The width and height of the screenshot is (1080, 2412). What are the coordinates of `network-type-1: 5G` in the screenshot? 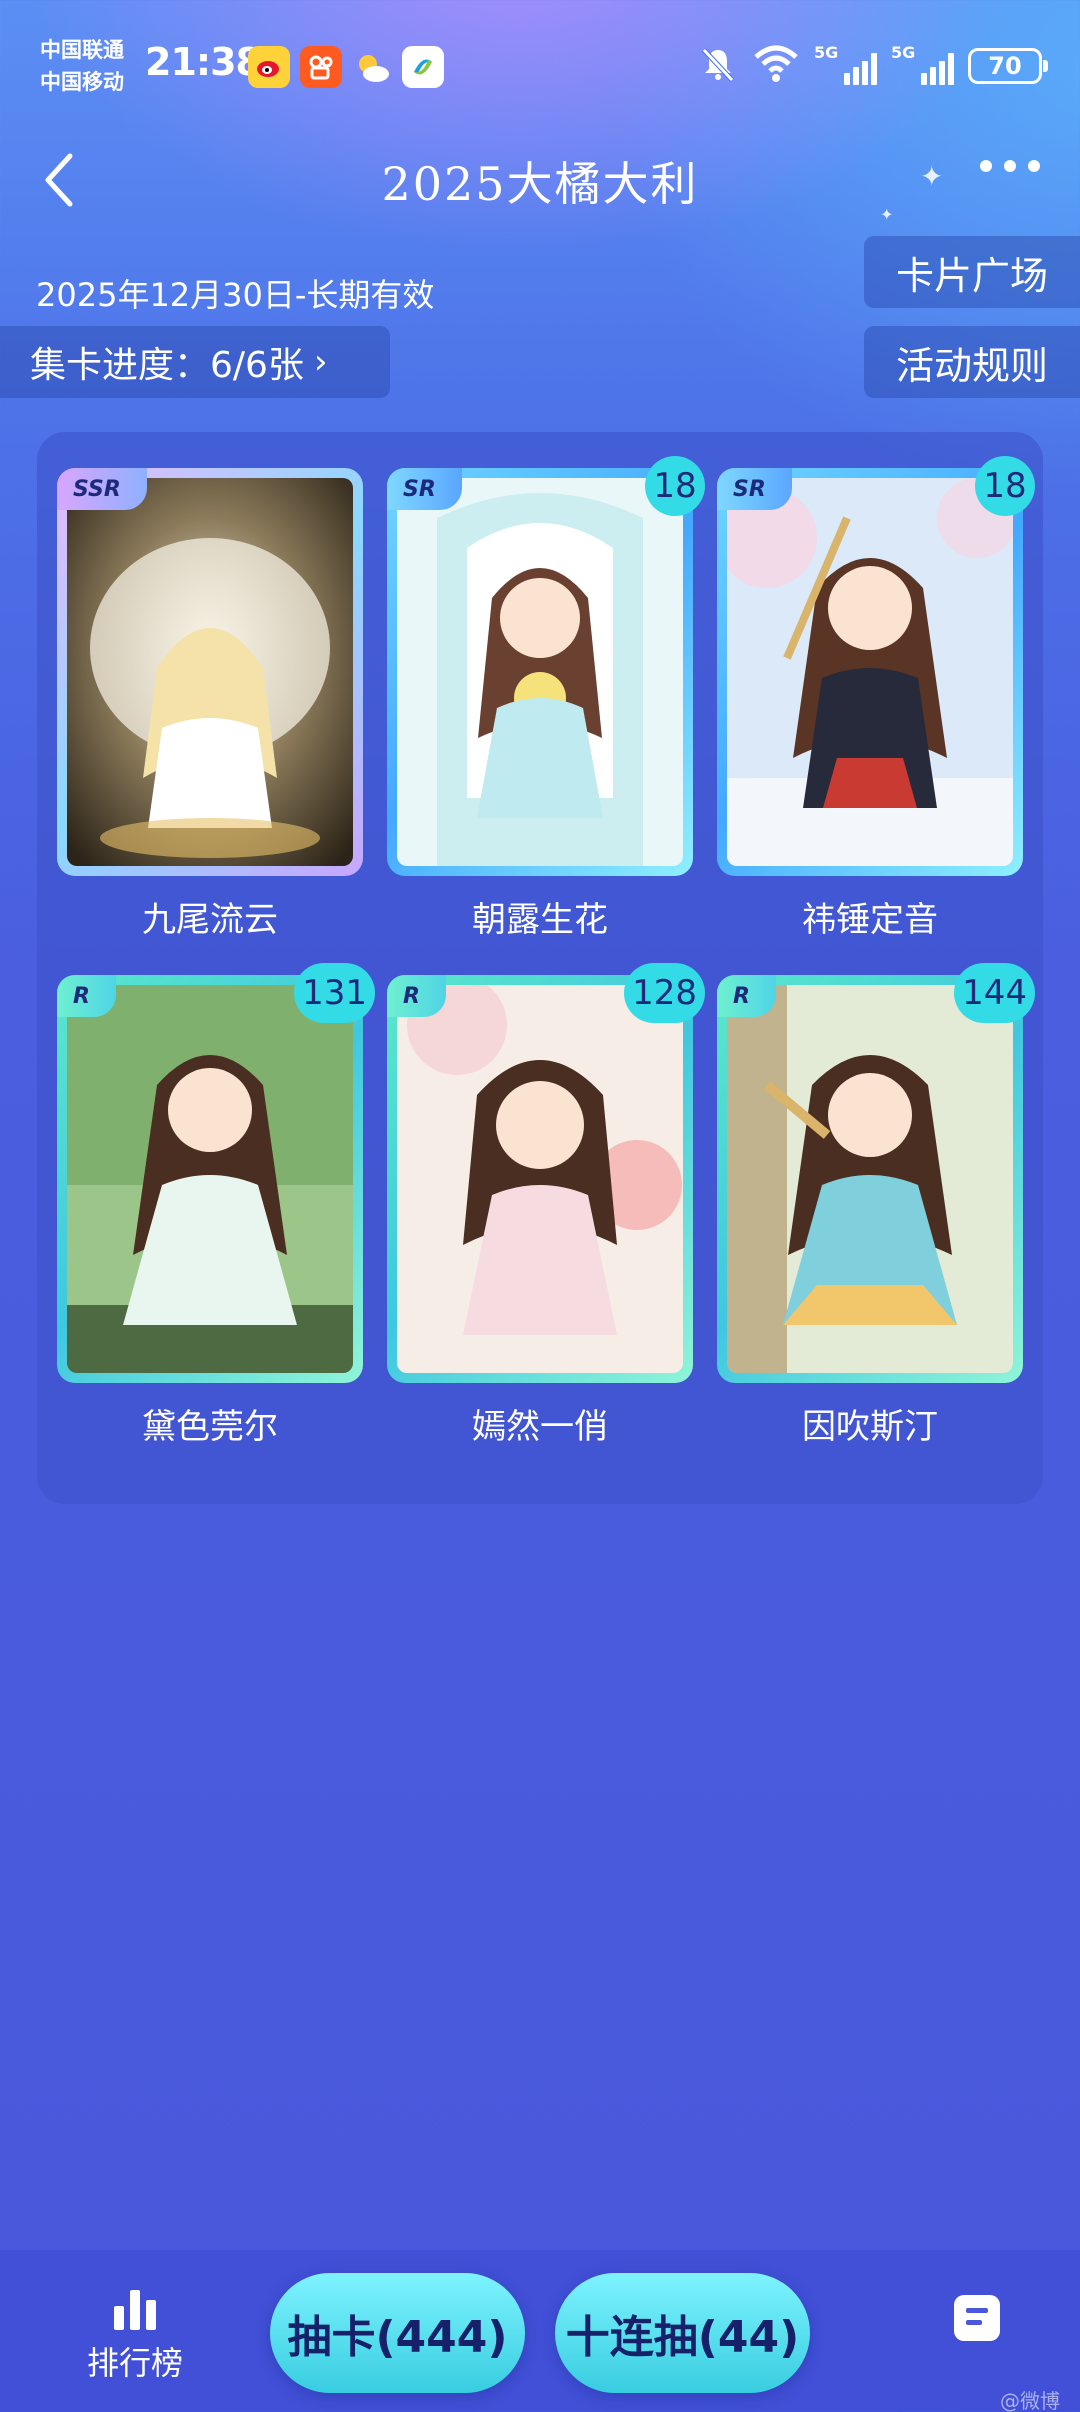 It's located at (826, 52).